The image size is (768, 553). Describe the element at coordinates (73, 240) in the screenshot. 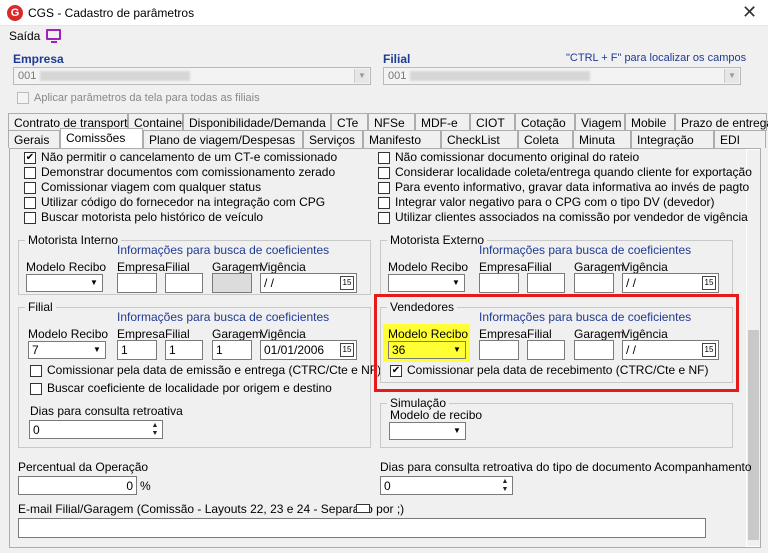

I see `motorista-interno-title: Motorista Interno` at that location.